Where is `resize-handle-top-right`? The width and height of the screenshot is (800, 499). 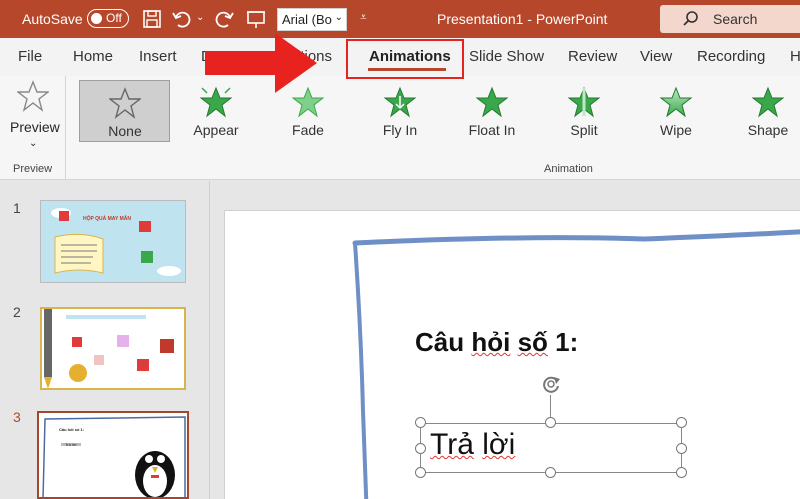 resize-handle-top-right is located at coordinates (681, 422).